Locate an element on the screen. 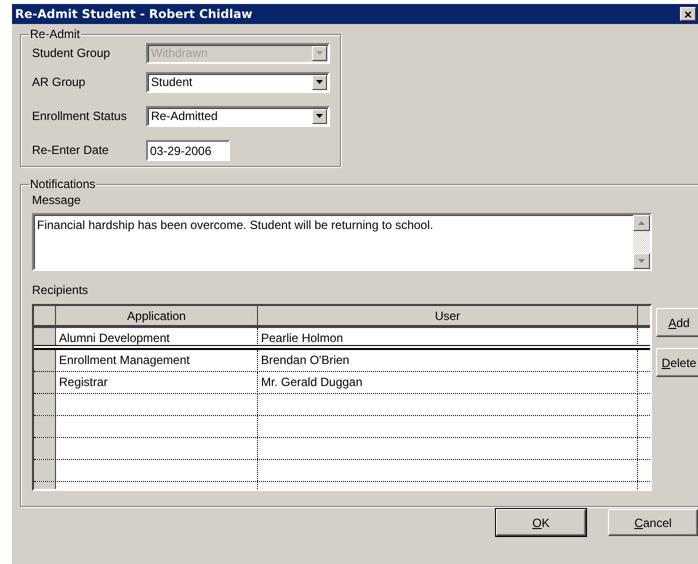 This screenshot has width=698, height=564. field-label: Enrollment Status is located at coordinates (80, 116).